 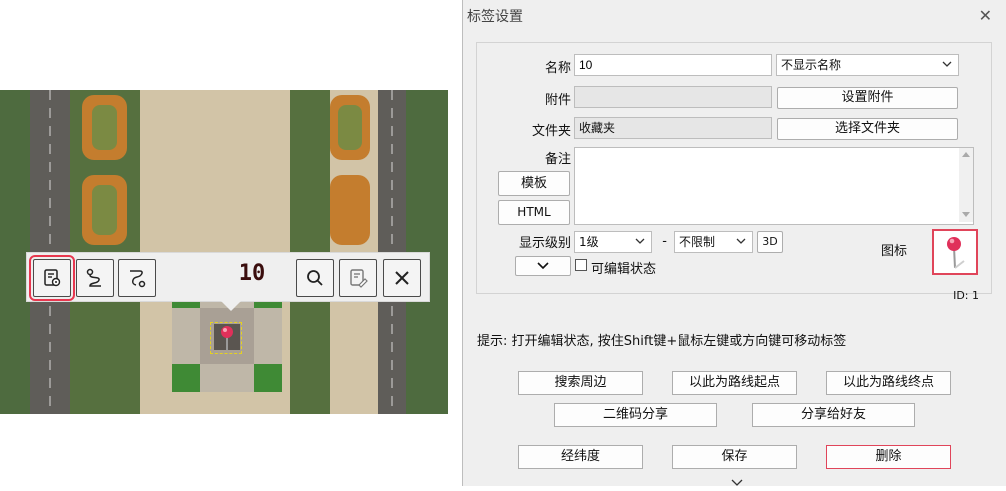 What do you see at coordinates (774, 186) in the screenshot?
I see `note-textarea` at bounding box center [774, 186].